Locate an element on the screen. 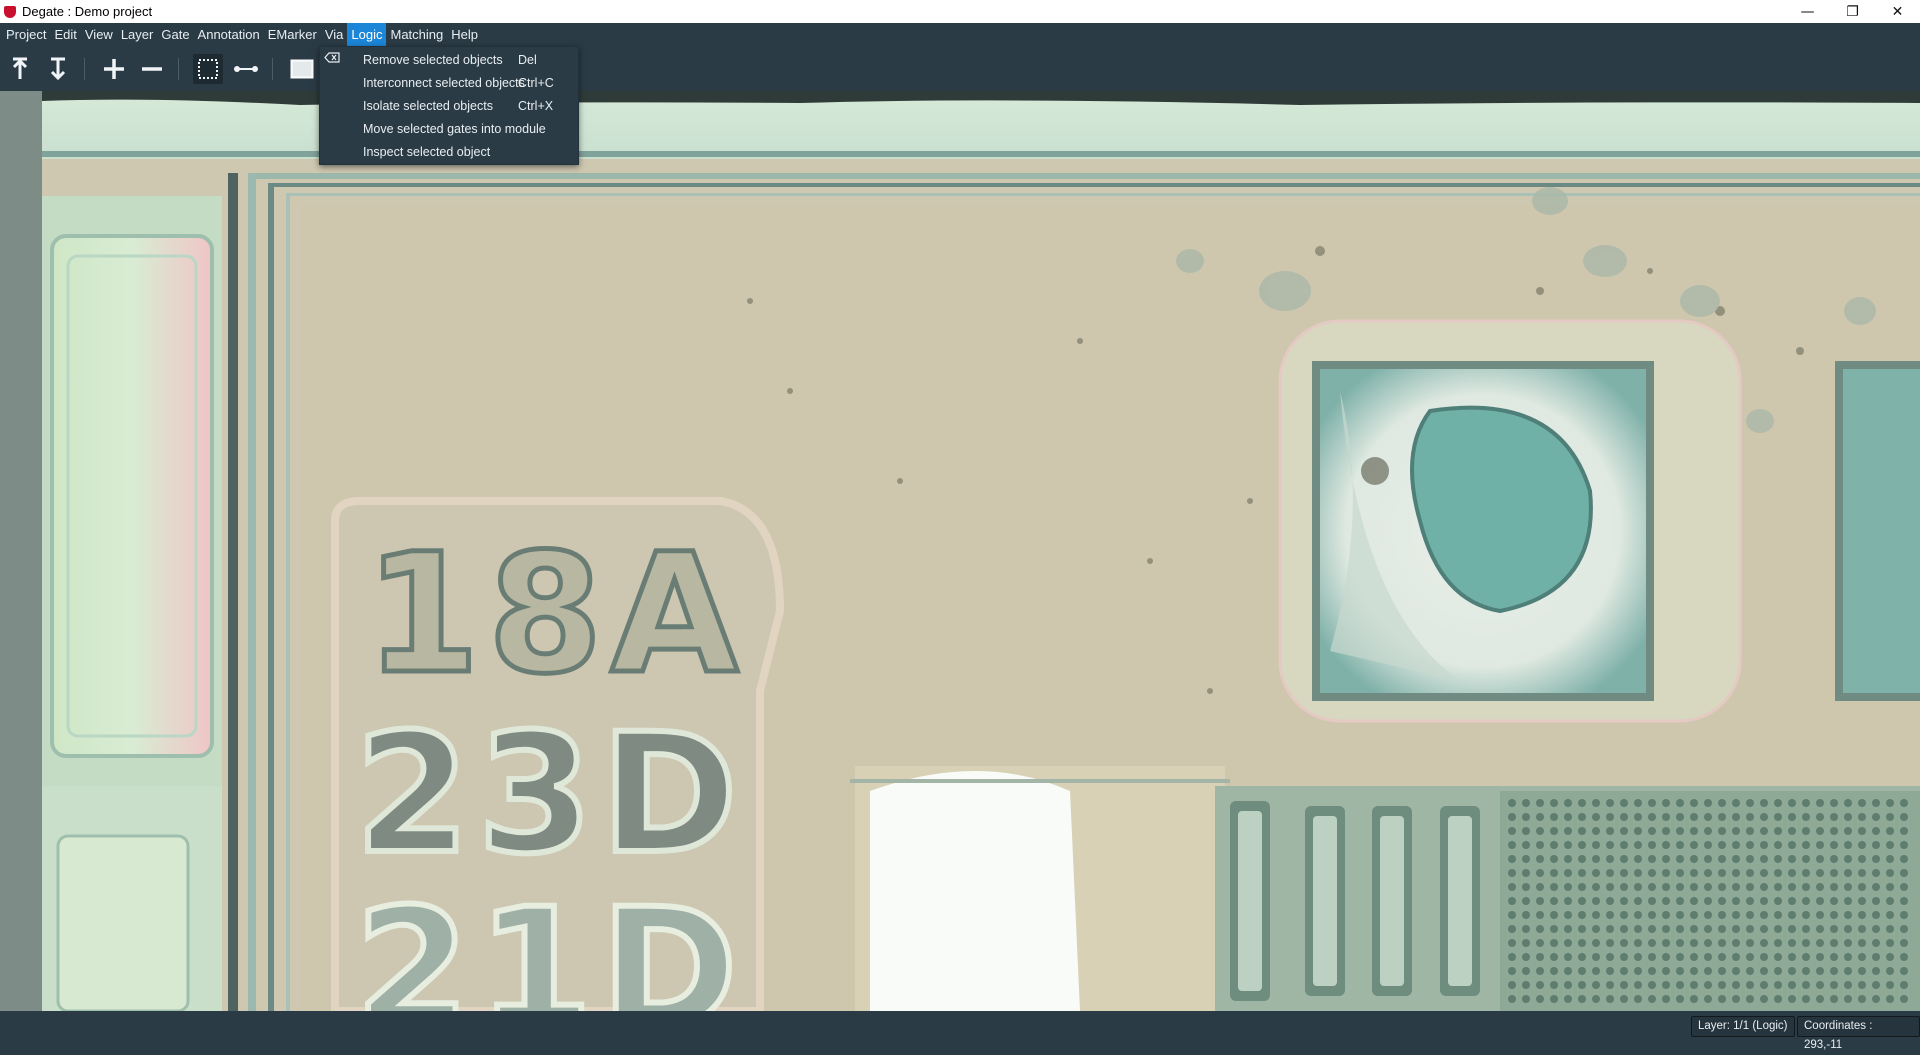 The height and width of the screenshot is (1055, 1920). via-tool-button is located at coordinates (302, 69).